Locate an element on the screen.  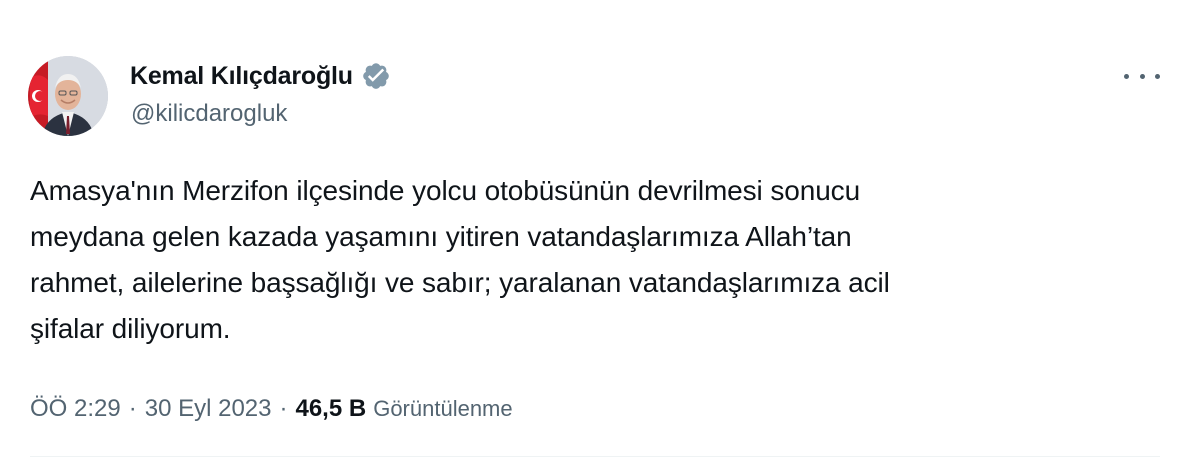
author-handle: @kilicdarogluk is located at coordinates (209, 114).